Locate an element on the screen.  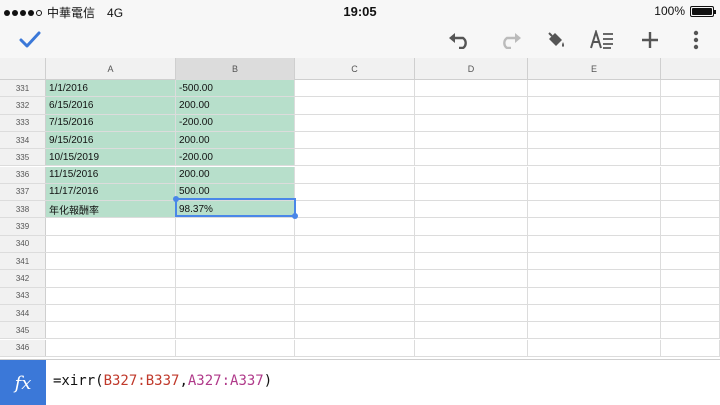
cell-a: 6/15/2016 is located at coordinates (111, 105).